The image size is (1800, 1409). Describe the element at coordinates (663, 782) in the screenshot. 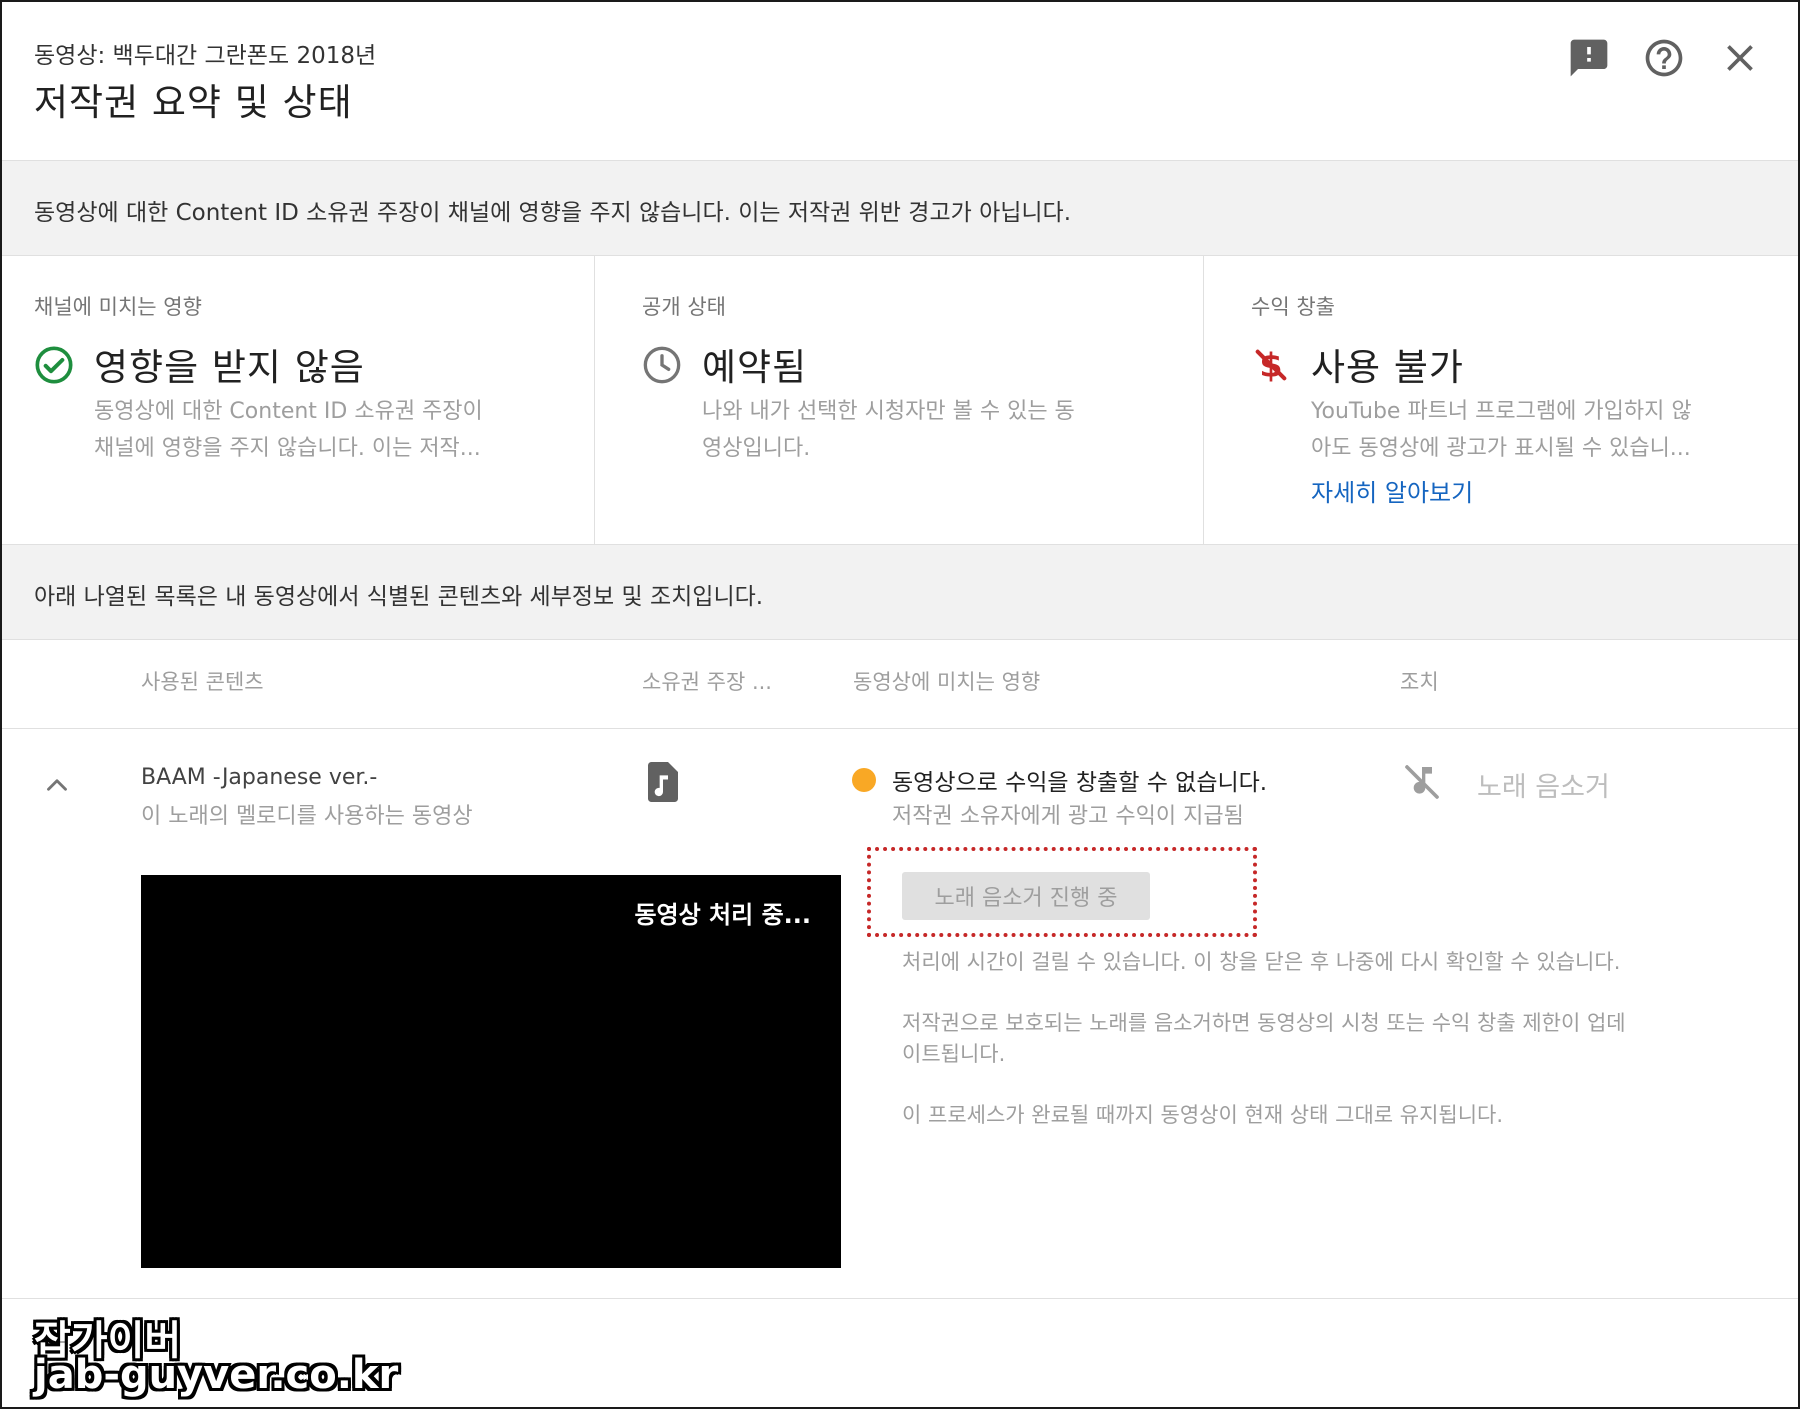

I see `music-note-icon` at that location.